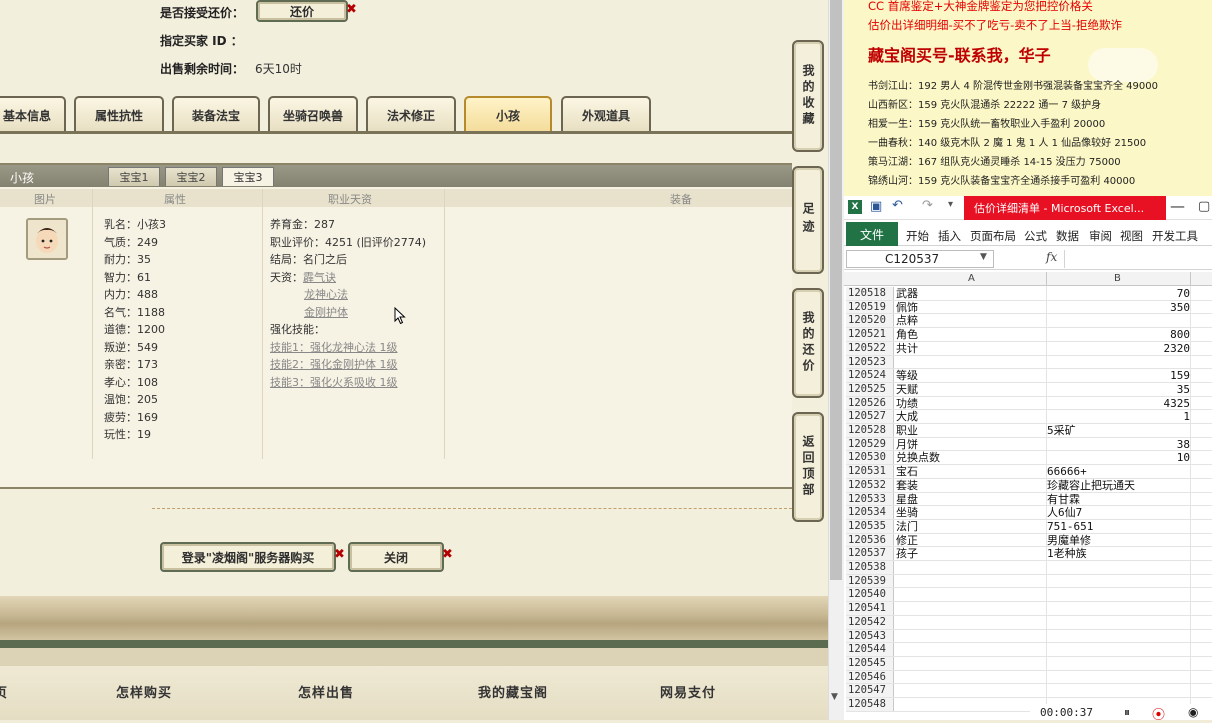 This screenshot has width=1212, height=723. I want to click on cell-b: 350, so click(1118, 308).